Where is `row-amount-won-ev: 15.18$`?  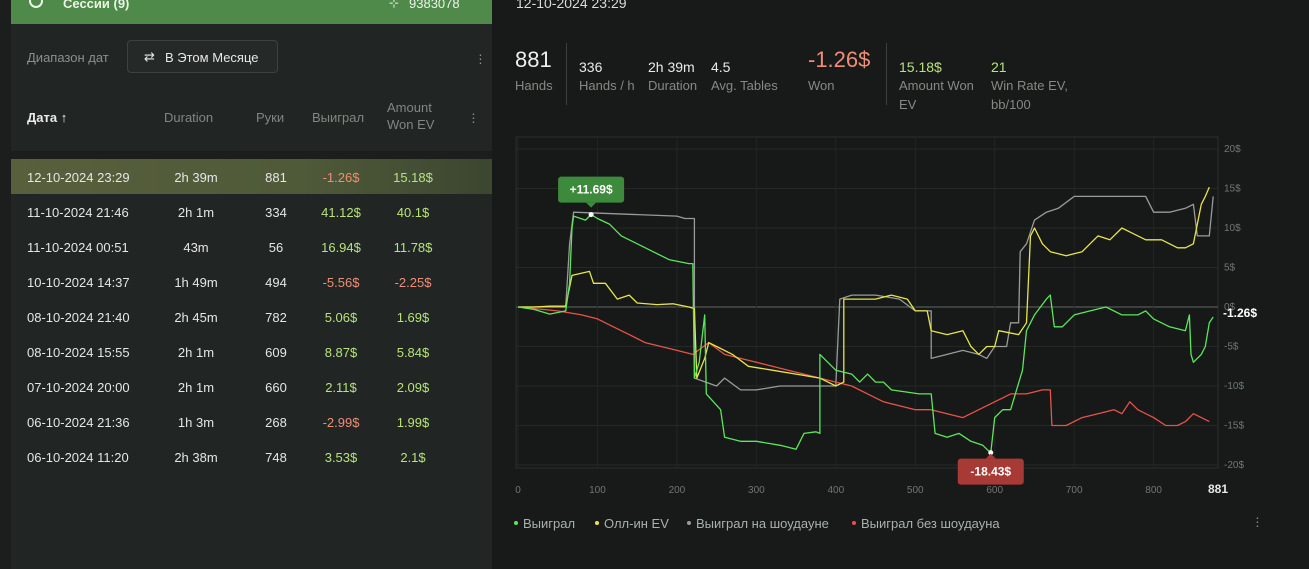
row-amount-won-ev: 15.18$ is located at coordinates (413, 177).